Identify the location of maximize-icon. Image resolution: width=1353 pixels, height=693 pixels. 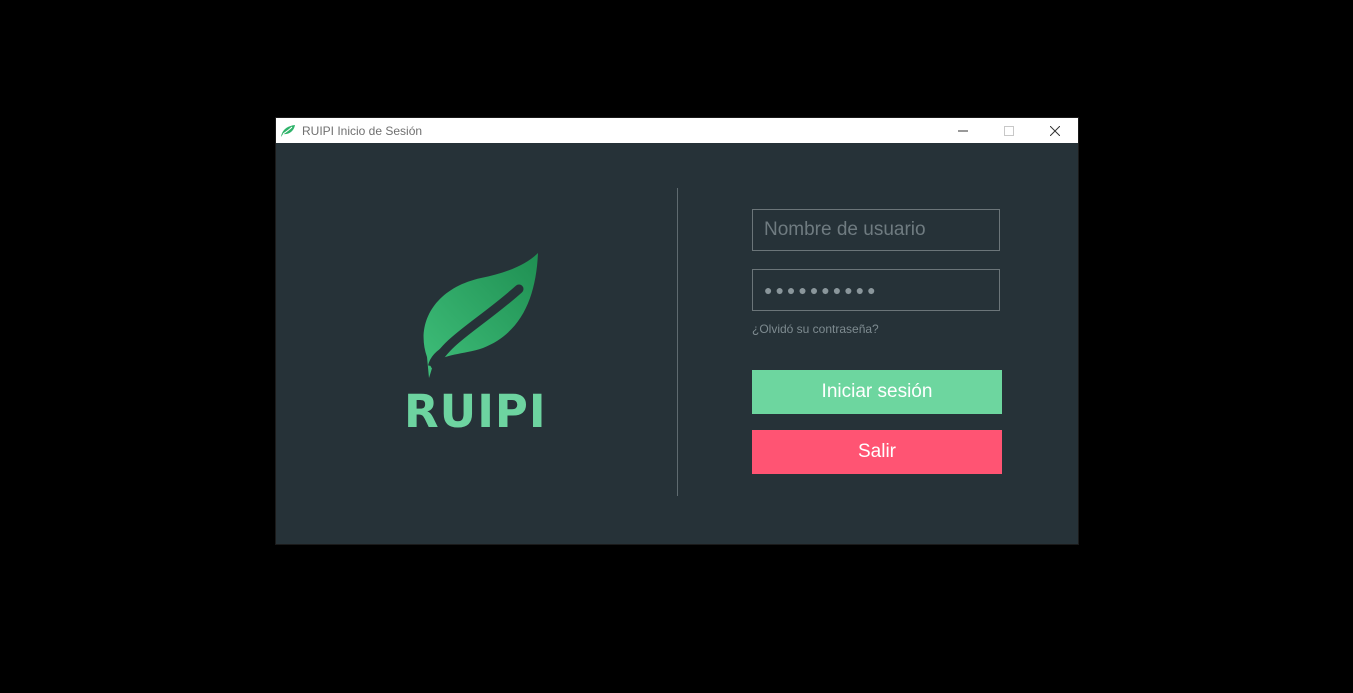
(1009, 130).